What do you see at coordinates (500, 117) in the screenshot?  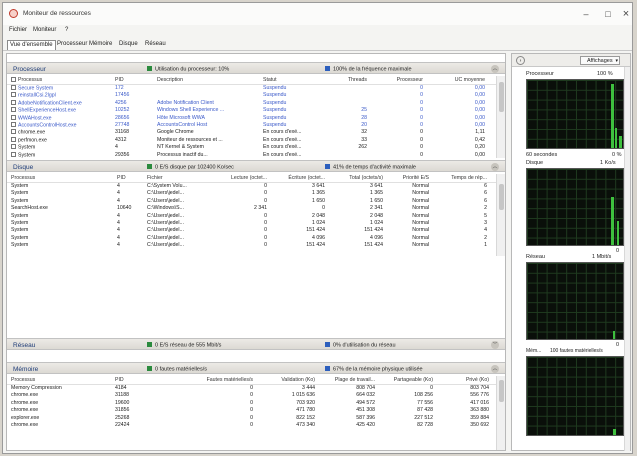 I see `cpu-scrollbar` at bounding box center [500, 117].